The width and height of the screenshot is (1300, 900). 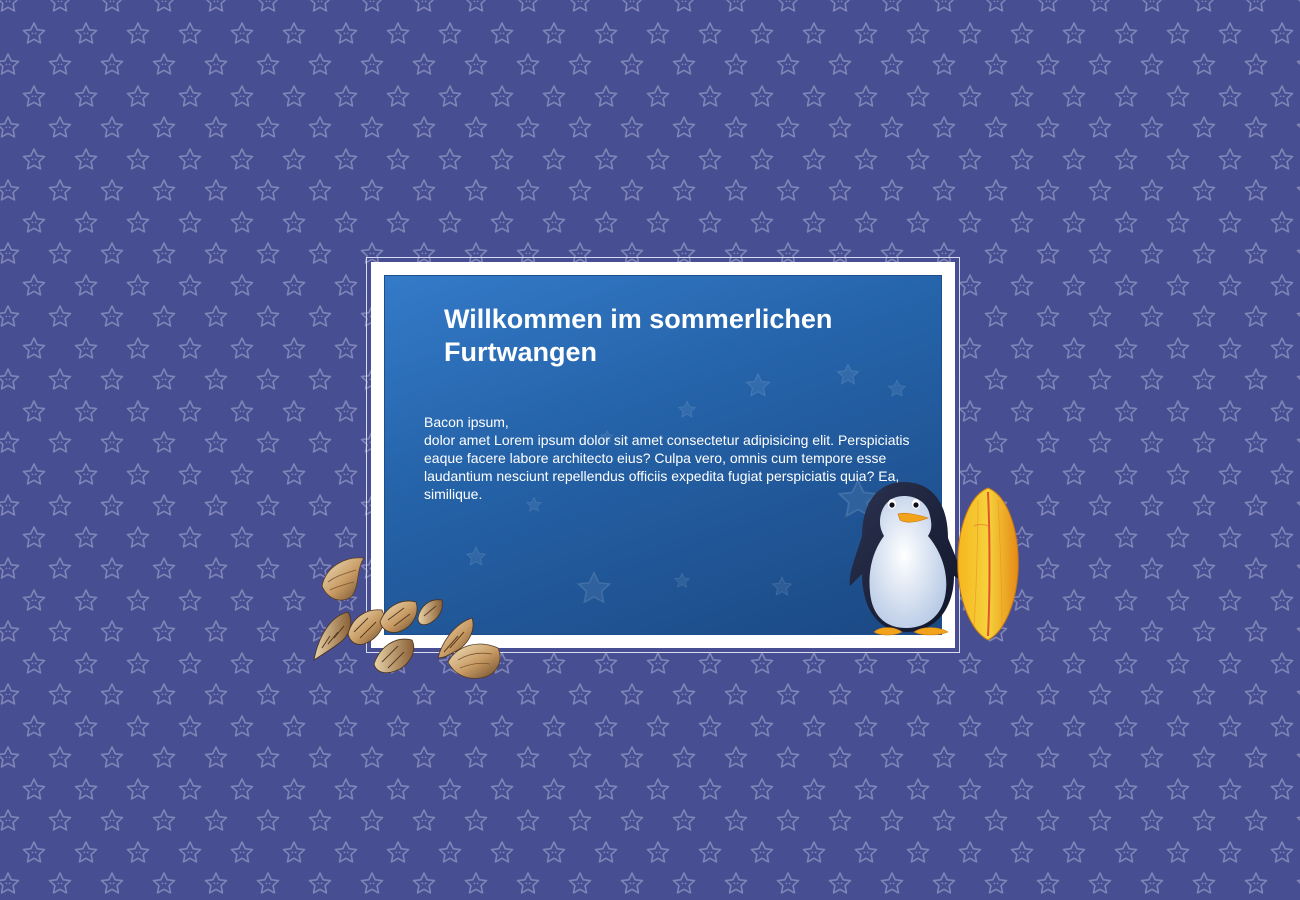 What do you see at coordinates (988, 564) in the screenshot?
I see `surfboard-icon` at bounding box center [988, 564].